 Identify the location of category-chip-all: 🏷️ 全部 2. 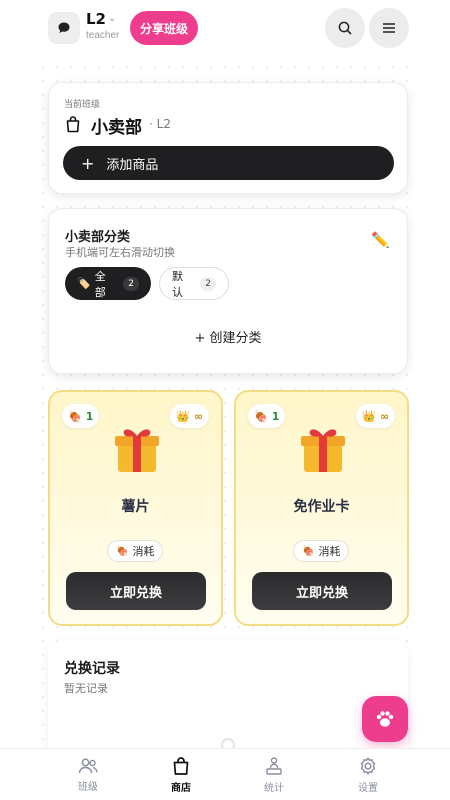
(108, 283).